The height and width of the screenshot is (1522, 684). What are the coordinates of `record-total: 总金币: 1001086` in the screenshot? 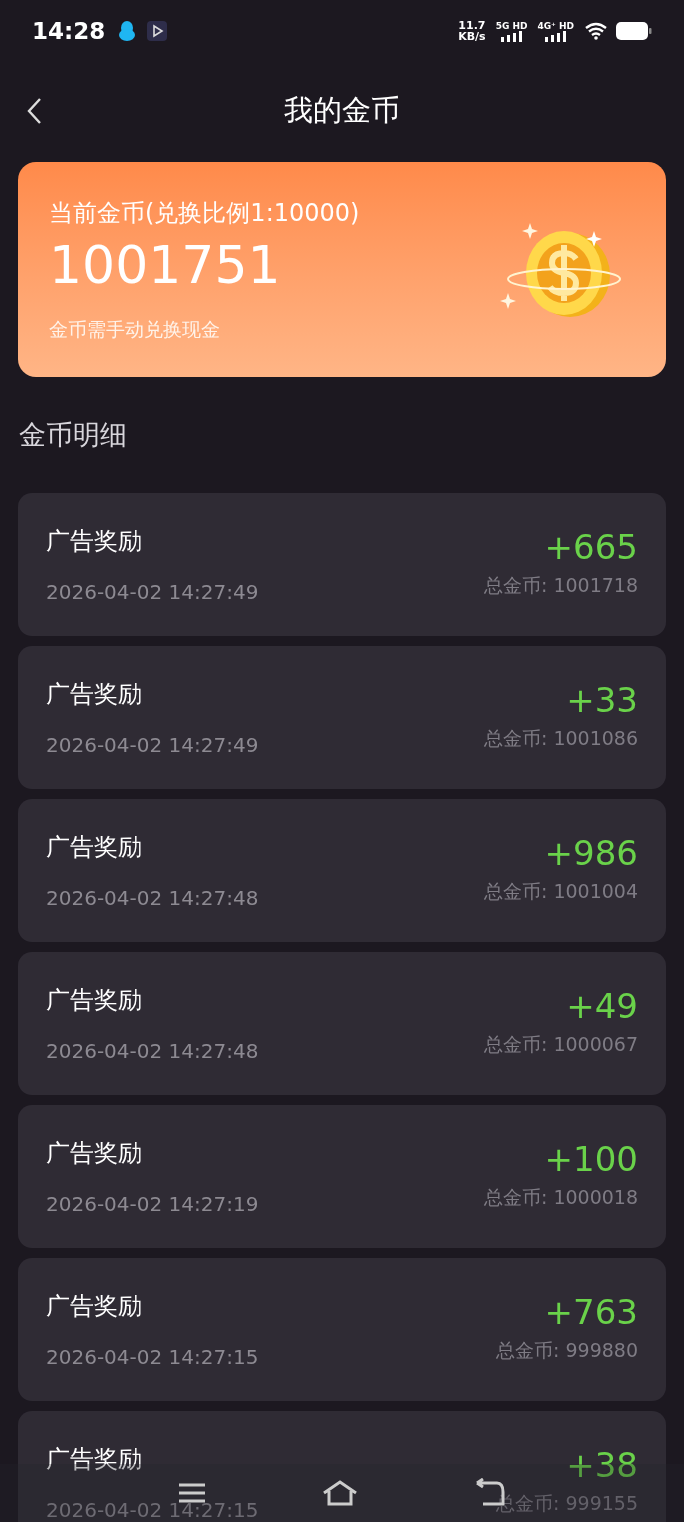 It's located at (560, 738).